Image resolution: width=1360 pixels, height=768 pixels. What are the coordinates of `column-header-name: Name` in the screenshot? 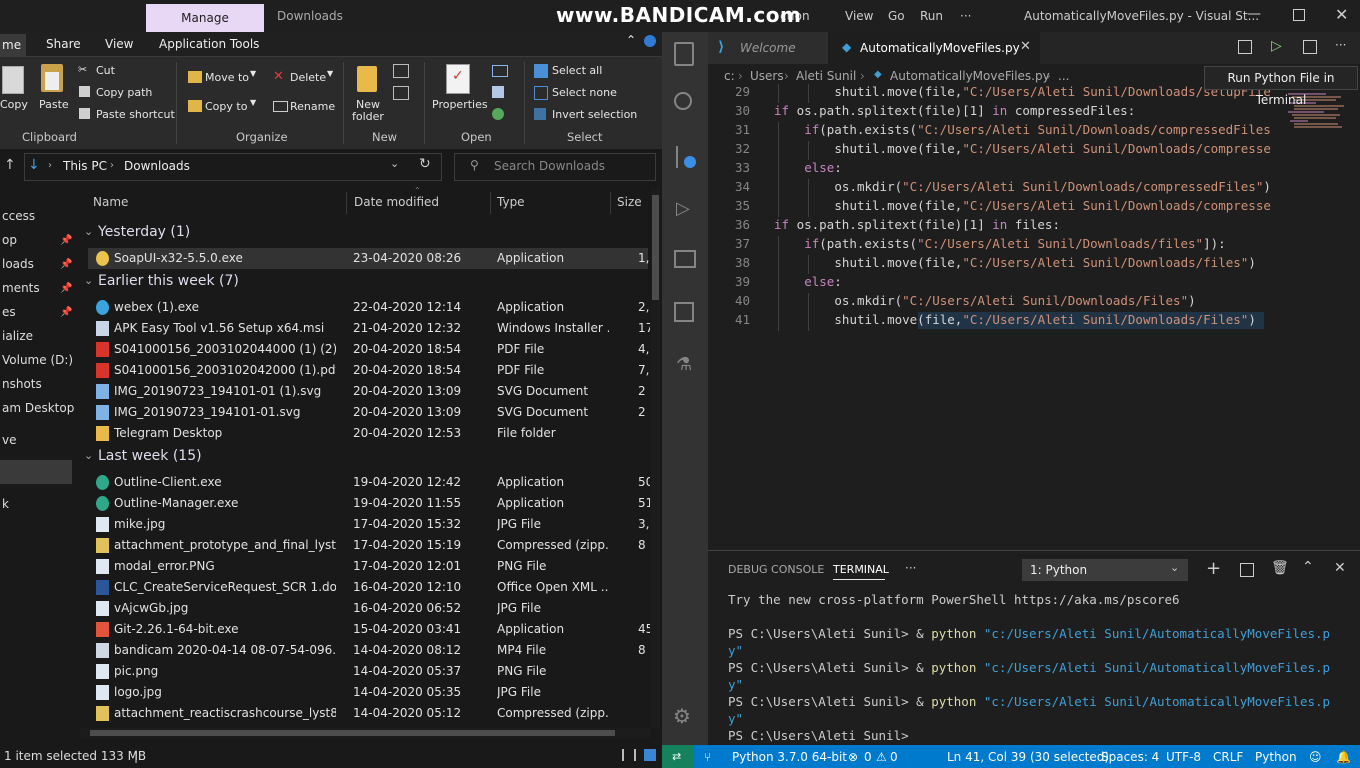 It's located at (110, 202).